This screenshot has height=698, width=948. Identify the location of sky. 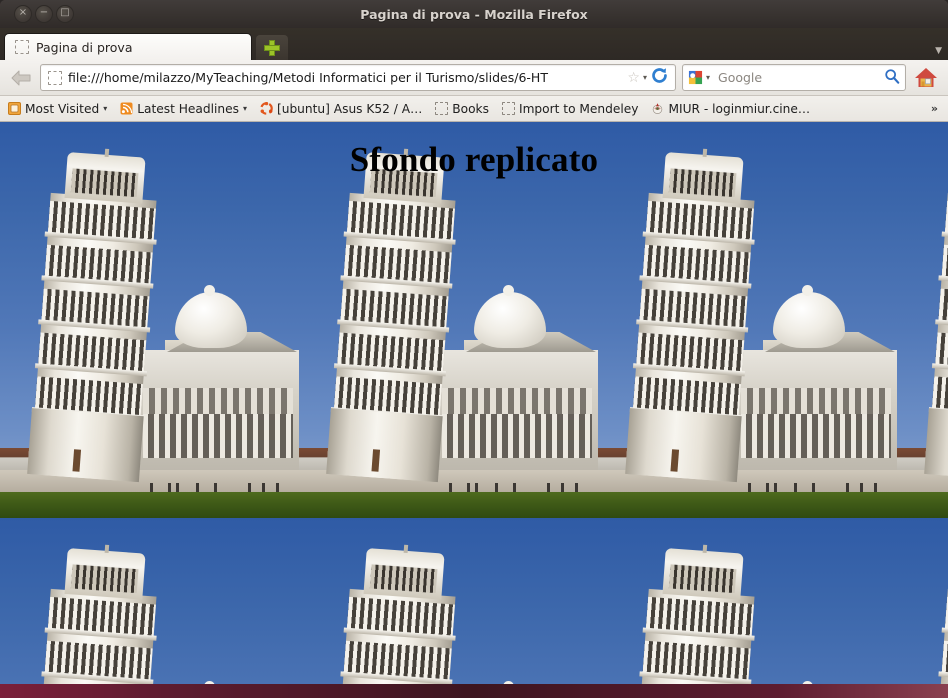
(922, 601).